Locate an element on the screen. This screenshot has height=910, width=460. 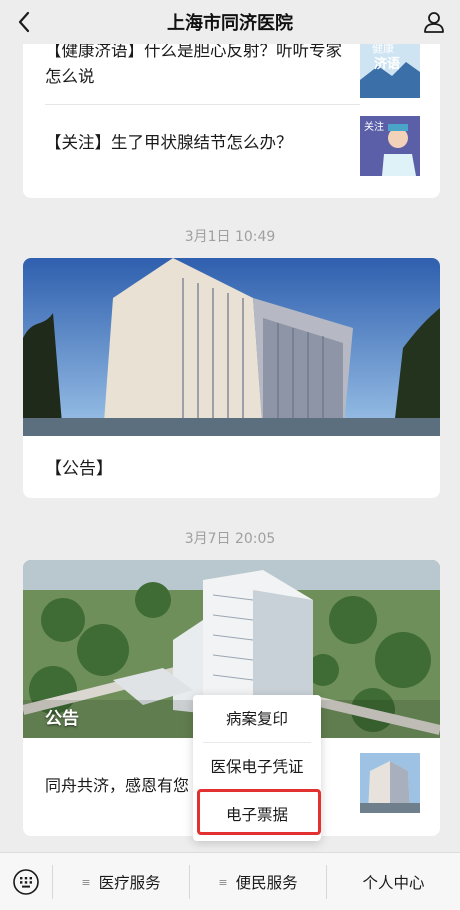
divider is located at coordinates (202, 104).